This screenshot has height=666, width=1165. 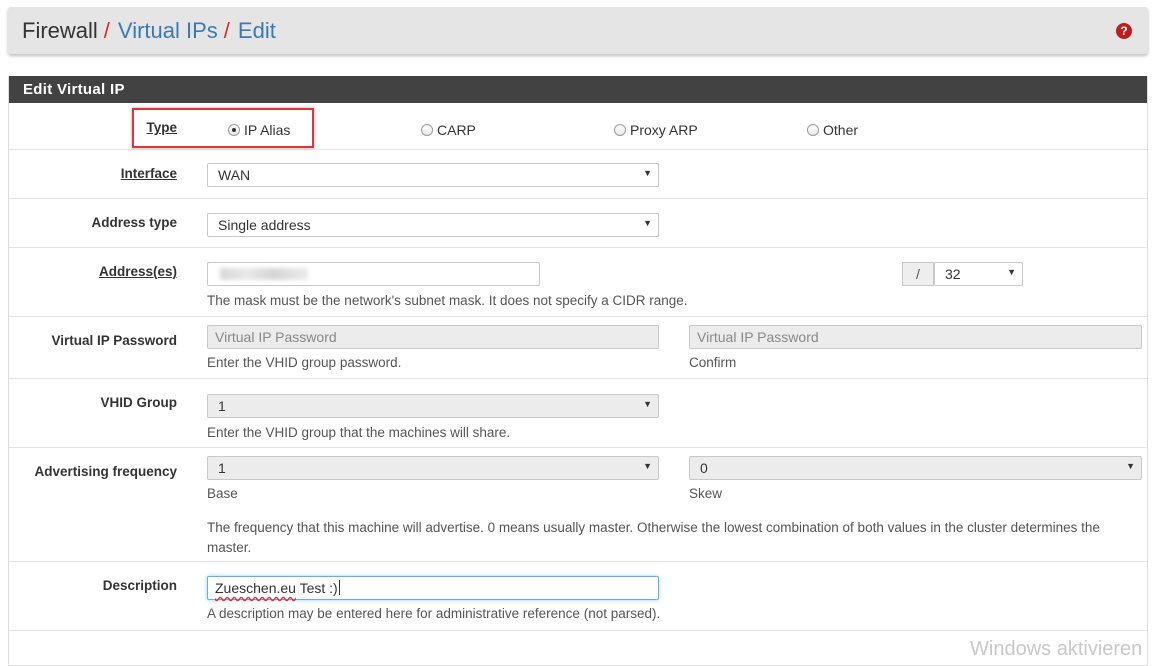 What do you see at coordinates (60, 30) in the screenshot?
I see `breadcrumb-root: Firewall` at bounding box center [60, 30].